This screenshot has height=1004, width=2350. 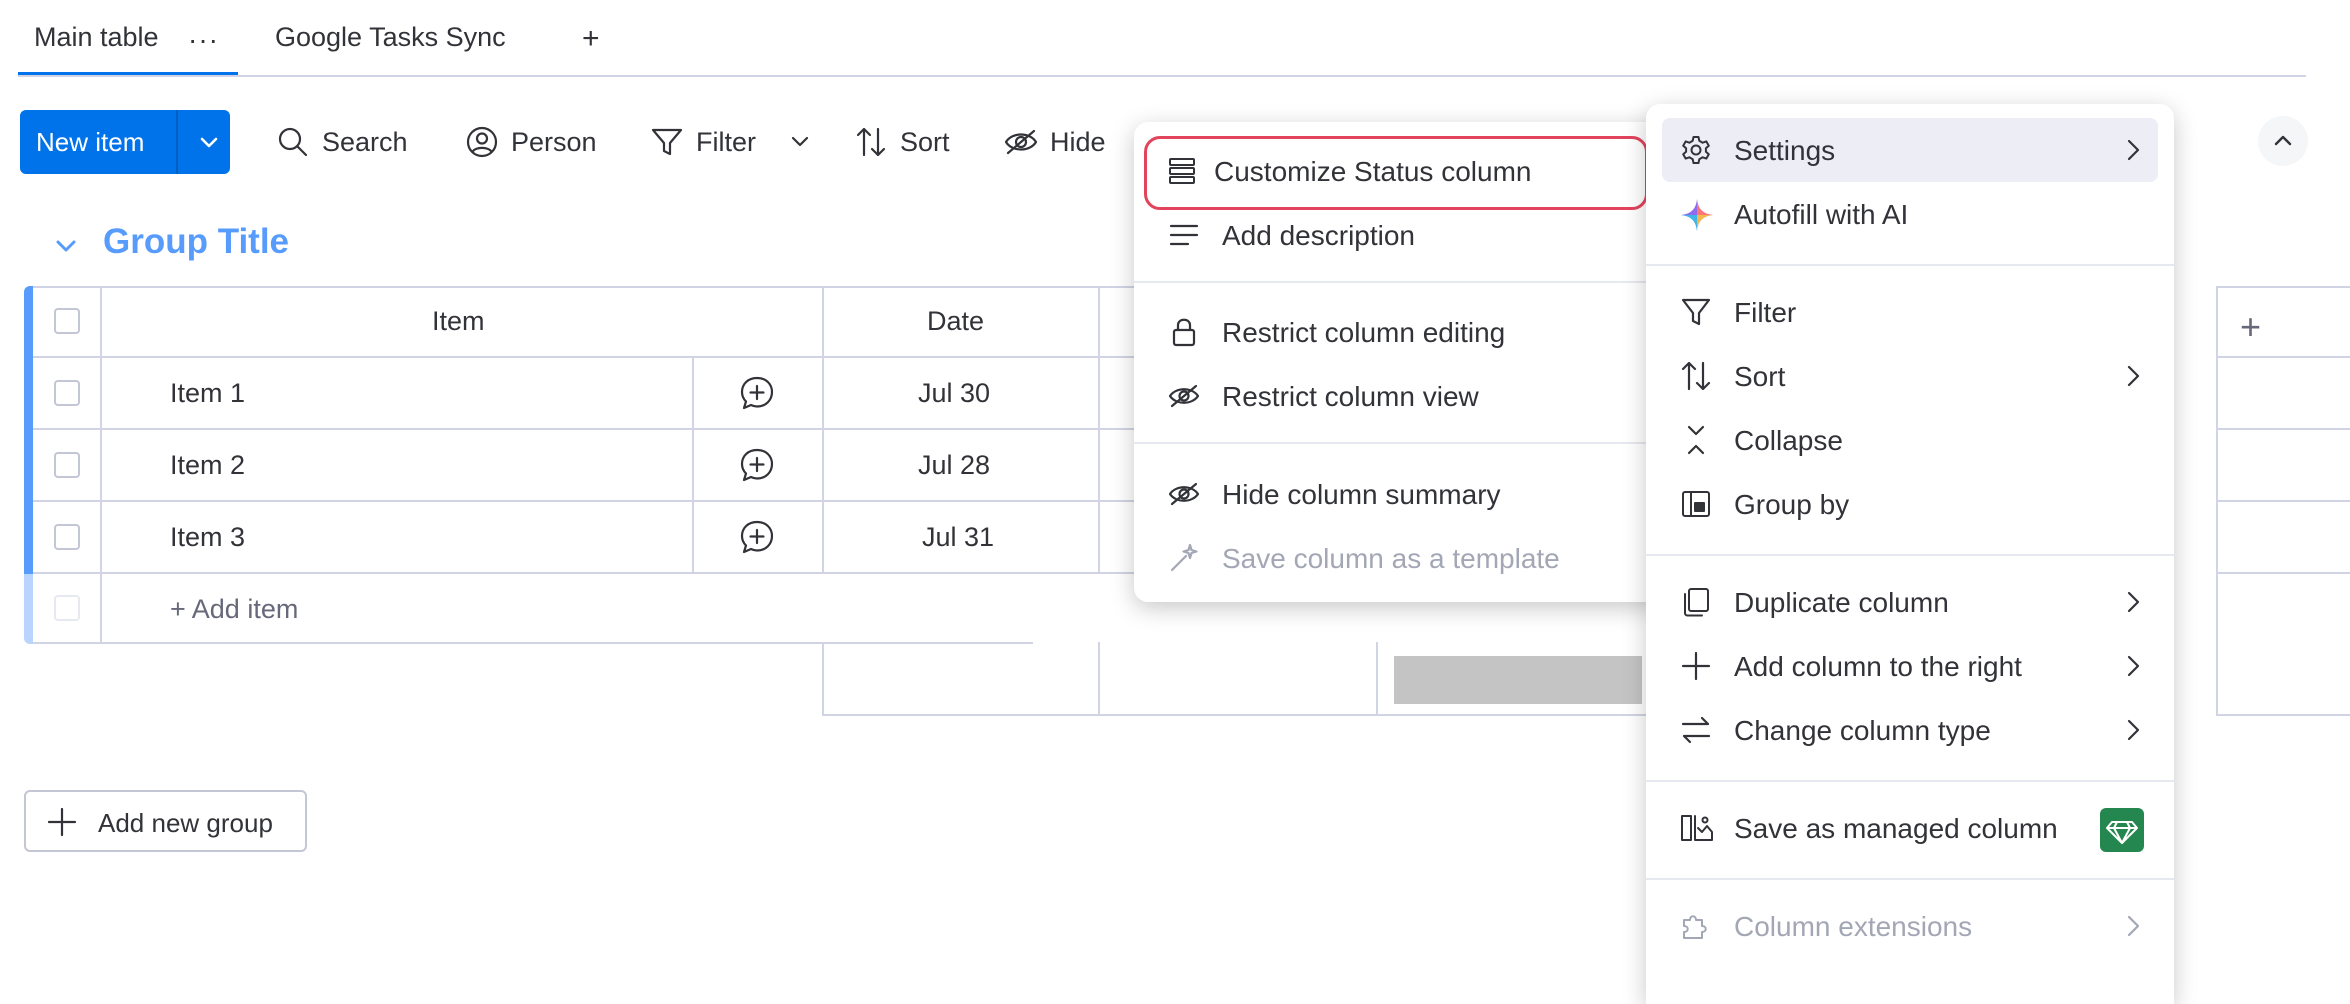 What do you see at coordinates (1398, 494) in the screenshot?
I see `menu-item-hide-column-summary: Hide column summary` at bounding box center [1398, 494].